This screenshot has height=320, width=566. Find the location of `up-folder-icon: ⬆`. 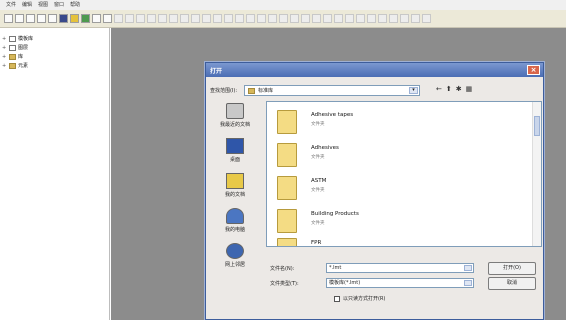

up-folder-icon: ⬆ is located at coordinates (449, 89).